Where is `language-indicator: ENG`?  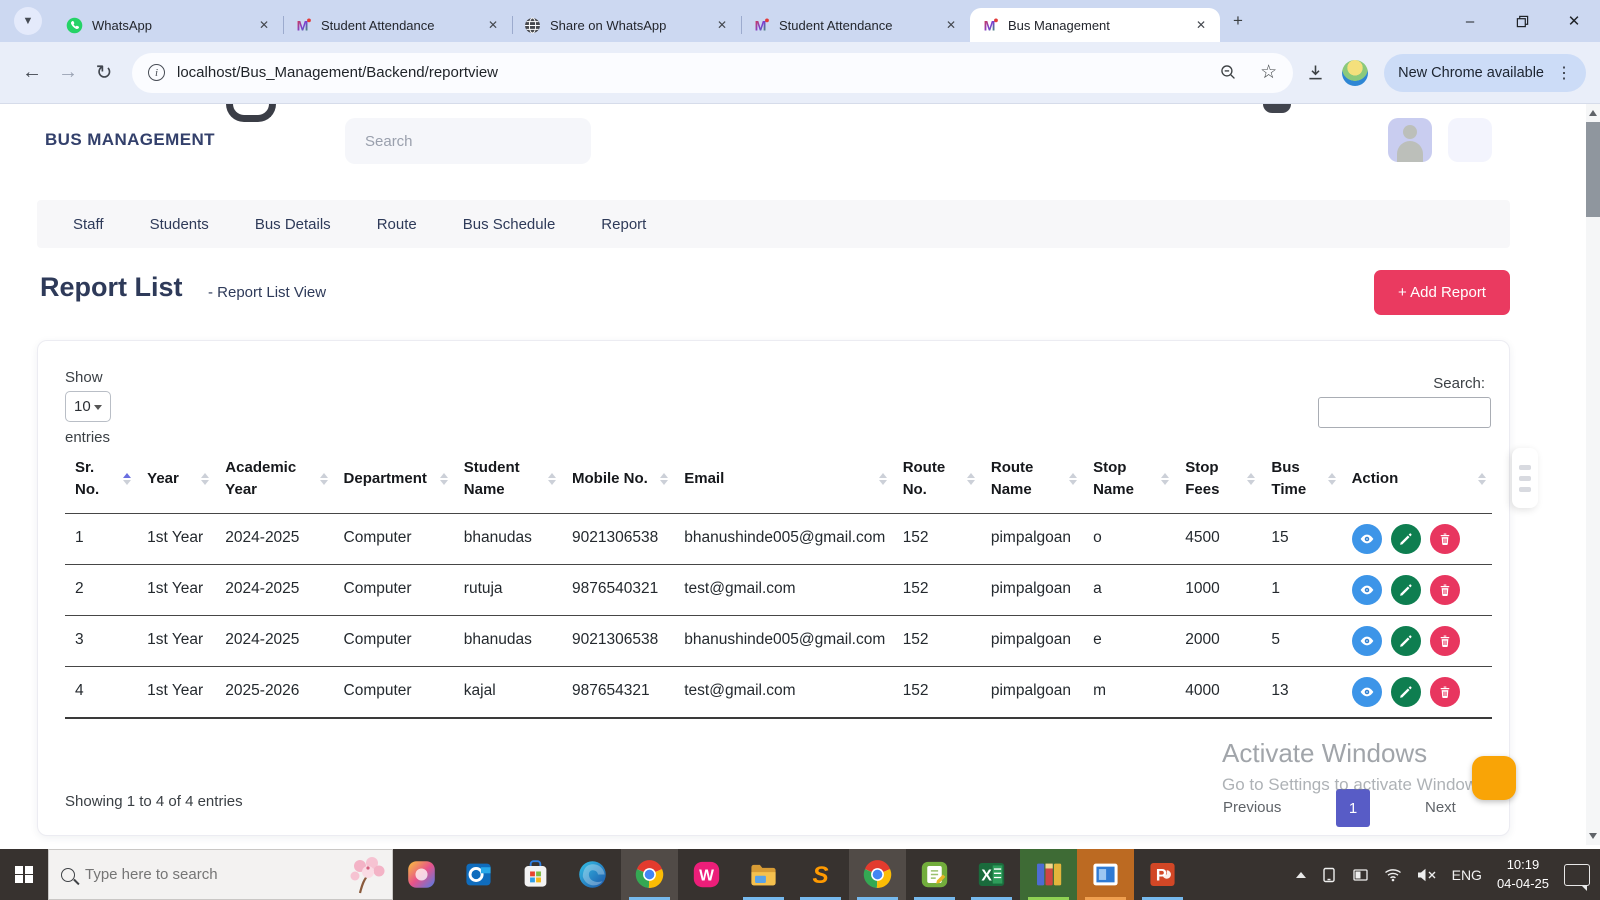 language-indicator: ENG is located at coordinates (1467, 875).